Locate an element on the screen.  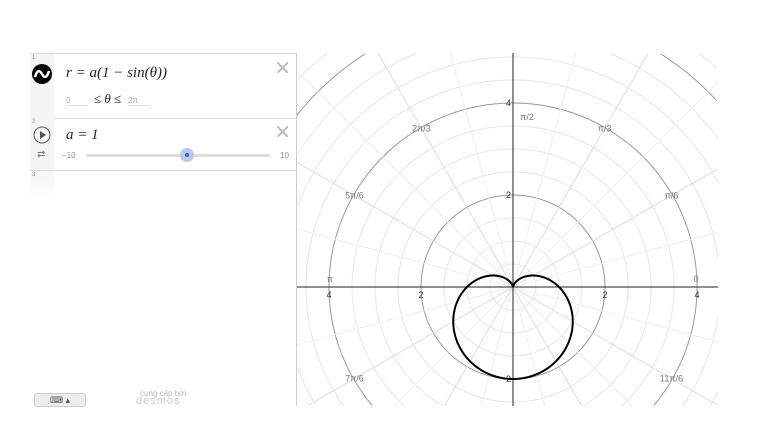
formula: r = a(1 − sin(θ)) is located at coordinates (116, 73).